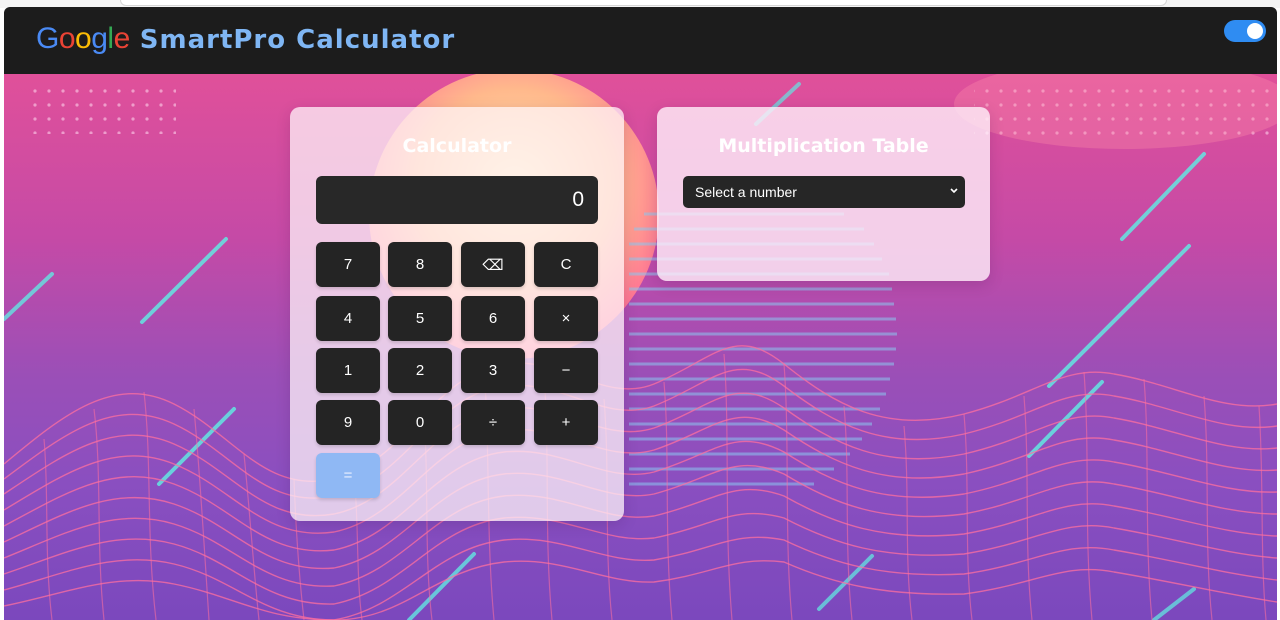 This screenshot has height=620, width=1280. Describe the element at coordinates (348, 318) in the screenshot. I see `key-4: 4` at that location.